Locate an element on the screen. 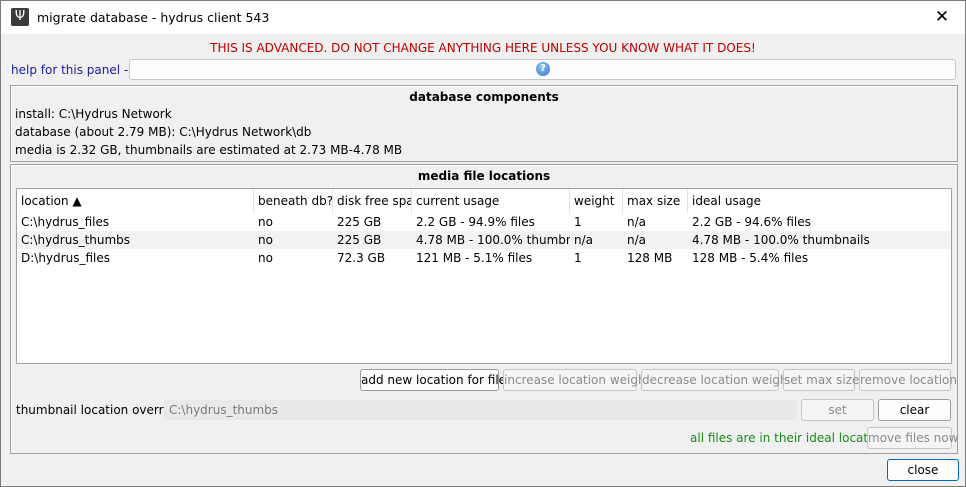 The height and width of the screenshot is (487, 966). column-header-location: location ▲ is located at coordinates (135, 201).